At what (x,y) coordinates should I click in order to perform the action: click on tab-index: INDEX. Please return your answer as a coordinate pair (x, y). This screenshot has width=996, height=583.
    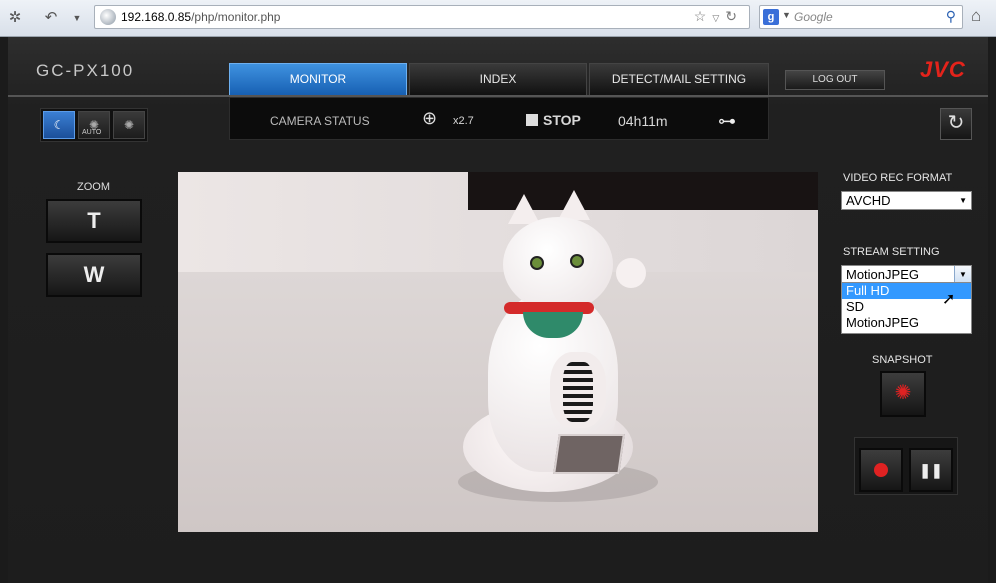
    Looking at the image, I should click on (498, 79).